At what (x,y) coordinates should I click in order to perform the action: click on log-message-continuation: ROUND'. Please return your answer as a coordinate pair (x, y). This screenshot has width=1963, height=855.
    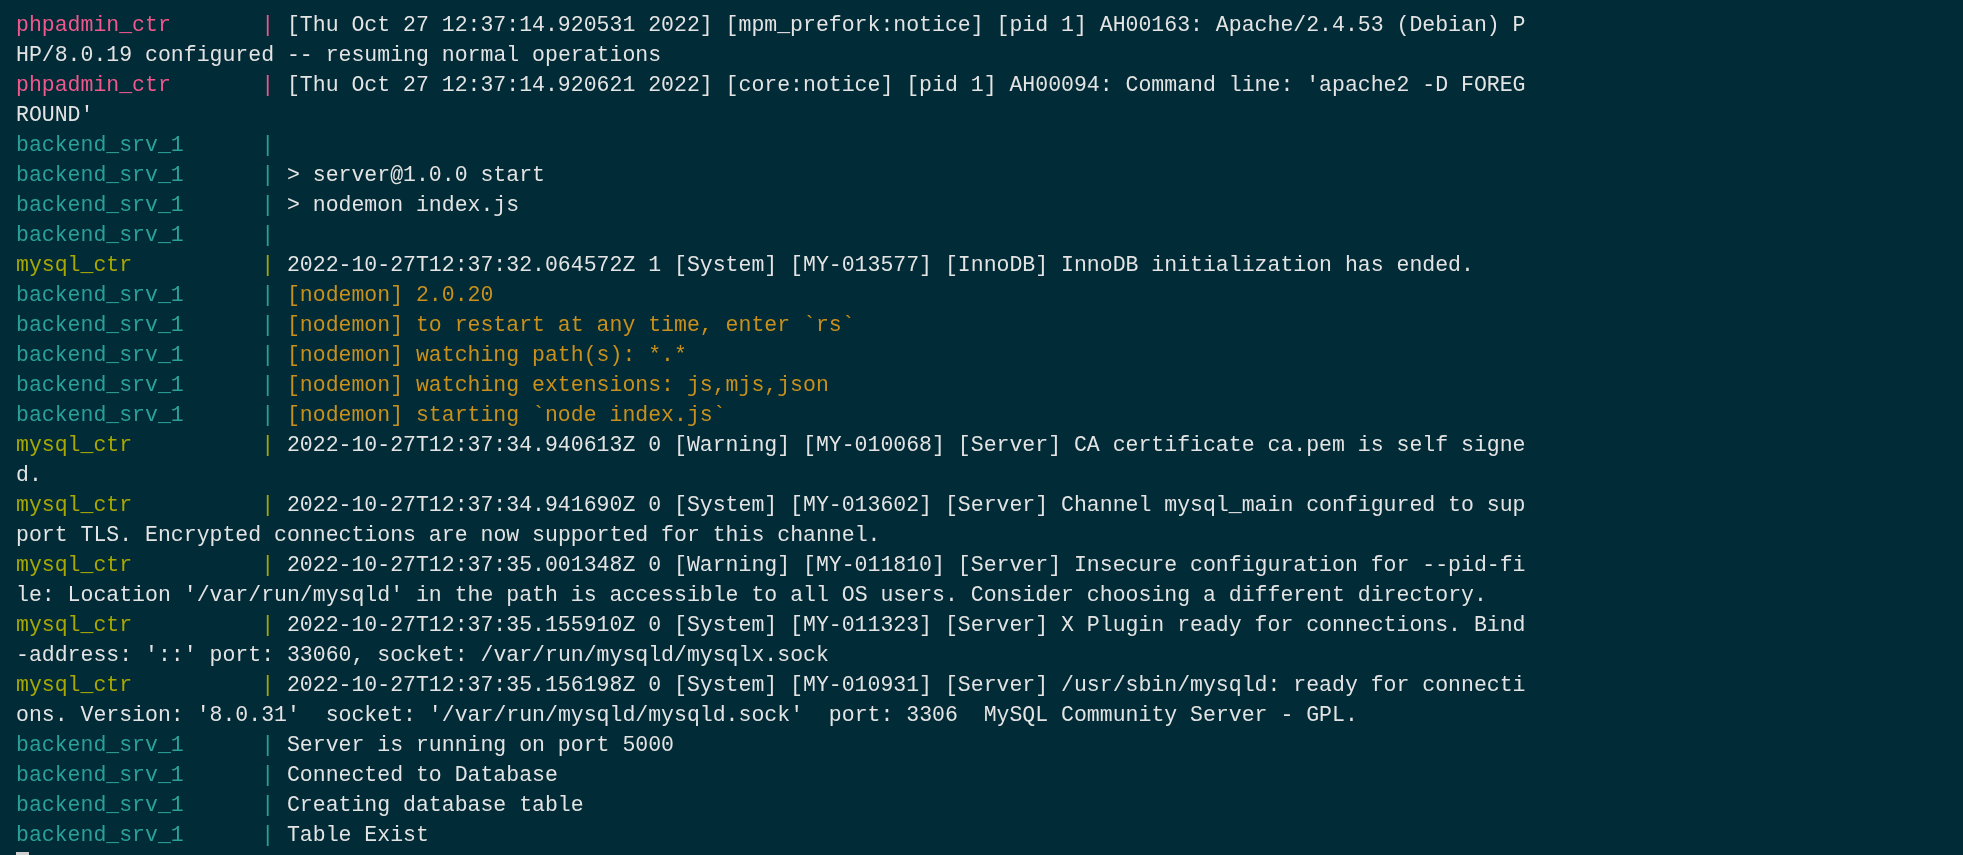
    Looking at the image, I should click on (55, 115).